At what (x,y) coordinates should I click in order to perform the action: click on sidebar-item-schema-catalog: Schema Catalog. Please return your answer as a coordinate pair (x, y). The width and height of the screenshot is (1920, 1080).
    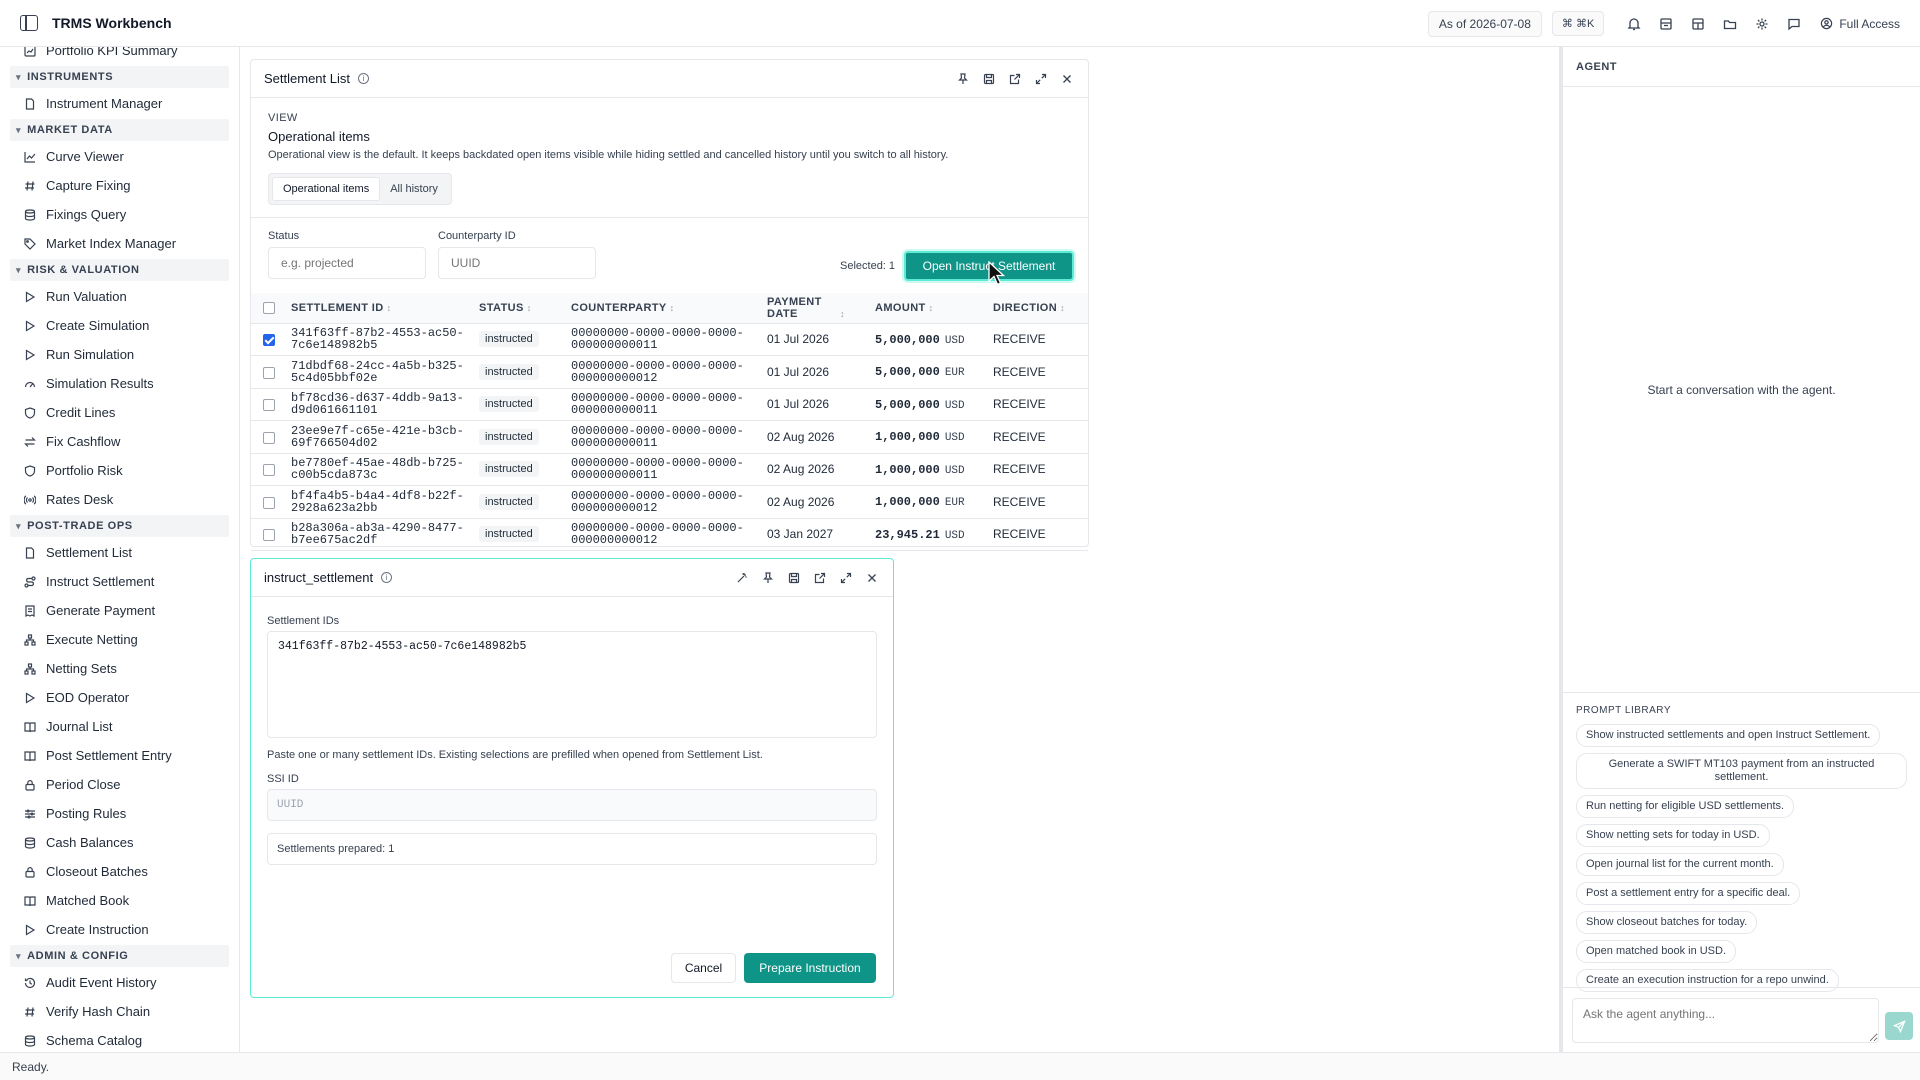
    Looking at the image, I should click on (119, 1039).